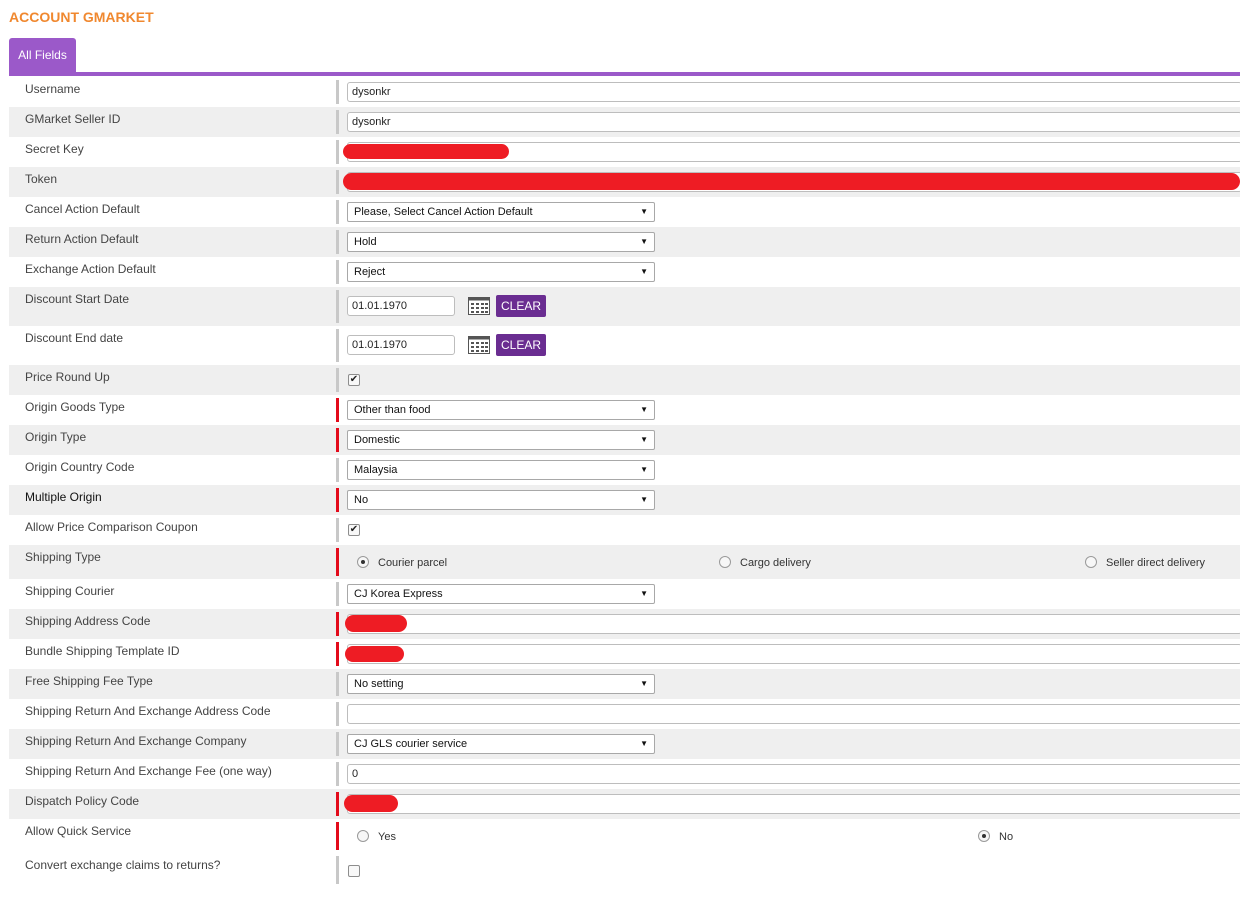 The width and height of the screenshot is (1240, 897). I want to click on select-value: Please, Select Cancel Action Default, so click(443, 212).